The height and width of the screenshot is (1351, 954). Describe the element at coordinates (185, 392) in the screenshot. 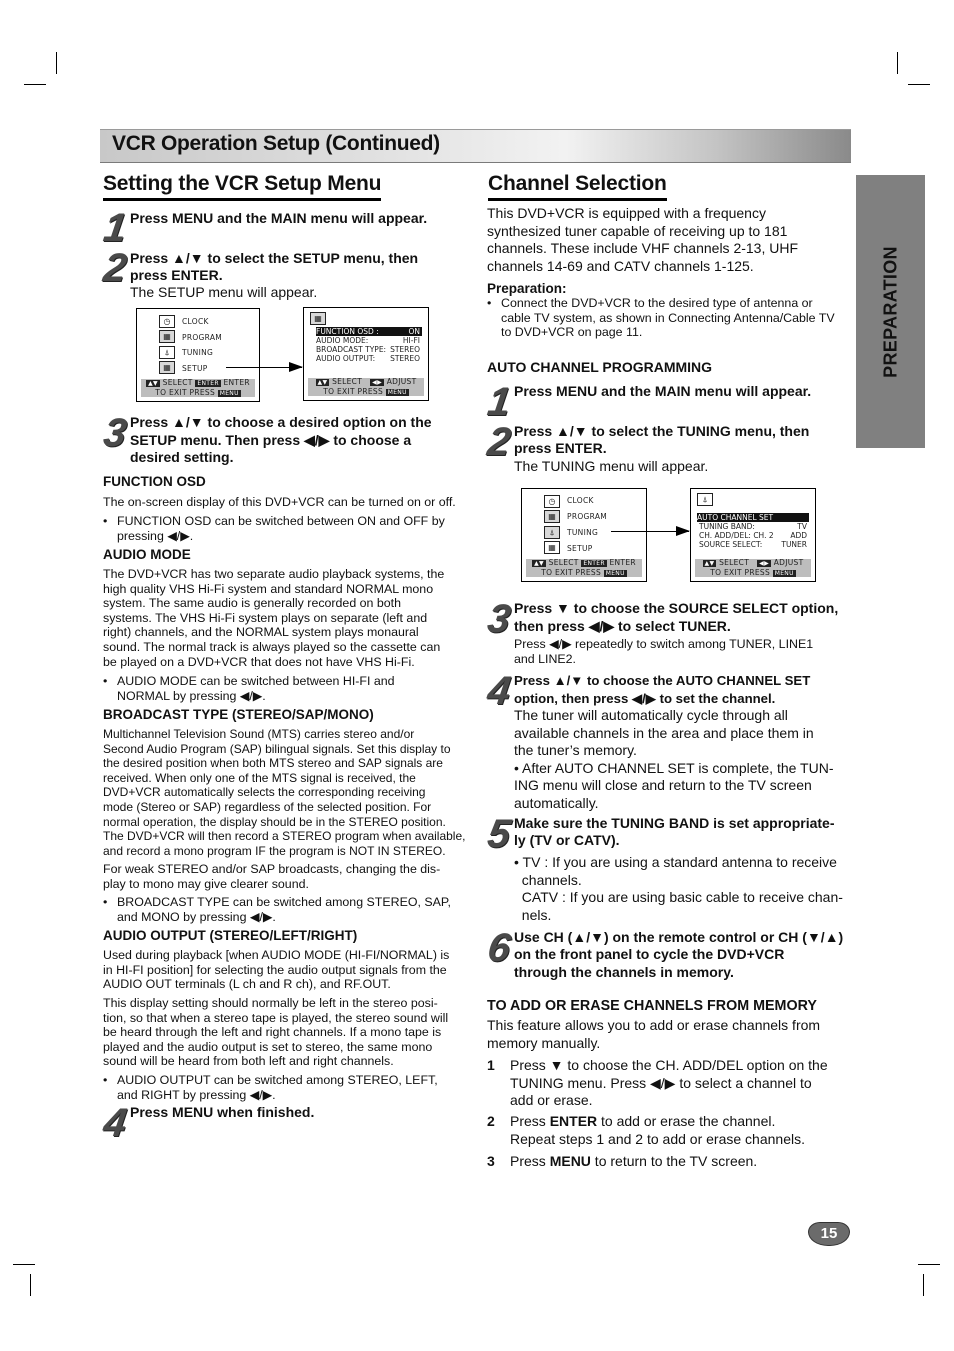

I see `footer-exit: TO EXIT PRESS` at that location.